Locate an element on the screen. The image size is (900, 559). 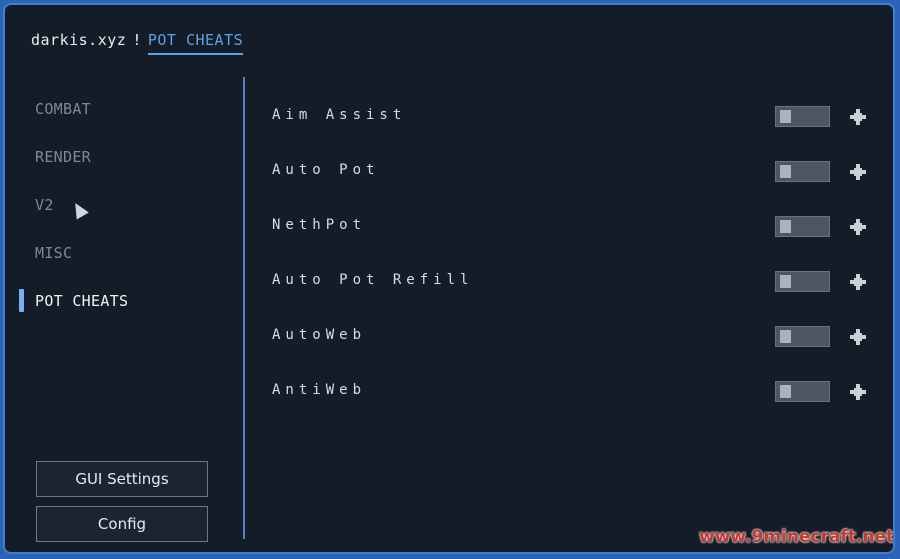
category-render: RENDER is located at coordinates (124, 167).